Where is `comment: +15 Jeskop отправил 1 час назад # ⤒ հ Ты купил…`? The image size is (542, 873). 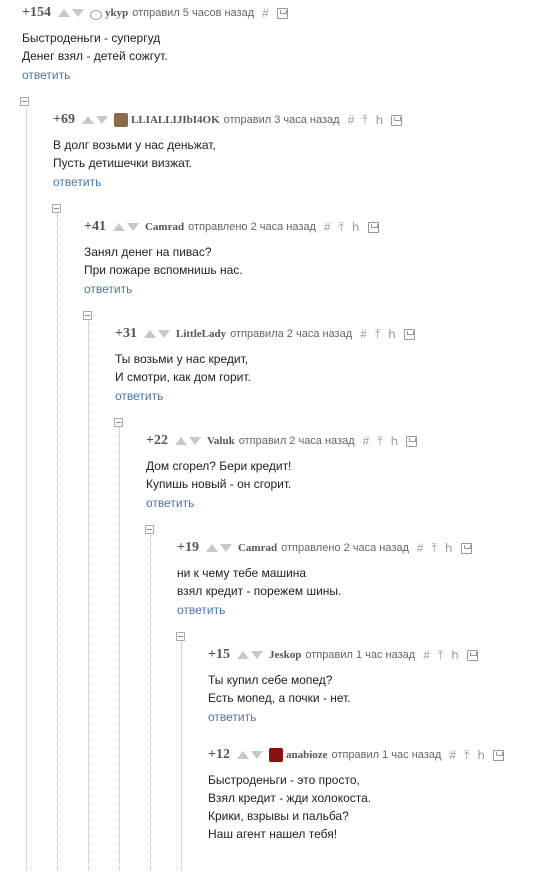
comment: +15 Jeskop отправил 1 час назад # ⤒ հ Ты купил… is located at coordinates (343, 685).